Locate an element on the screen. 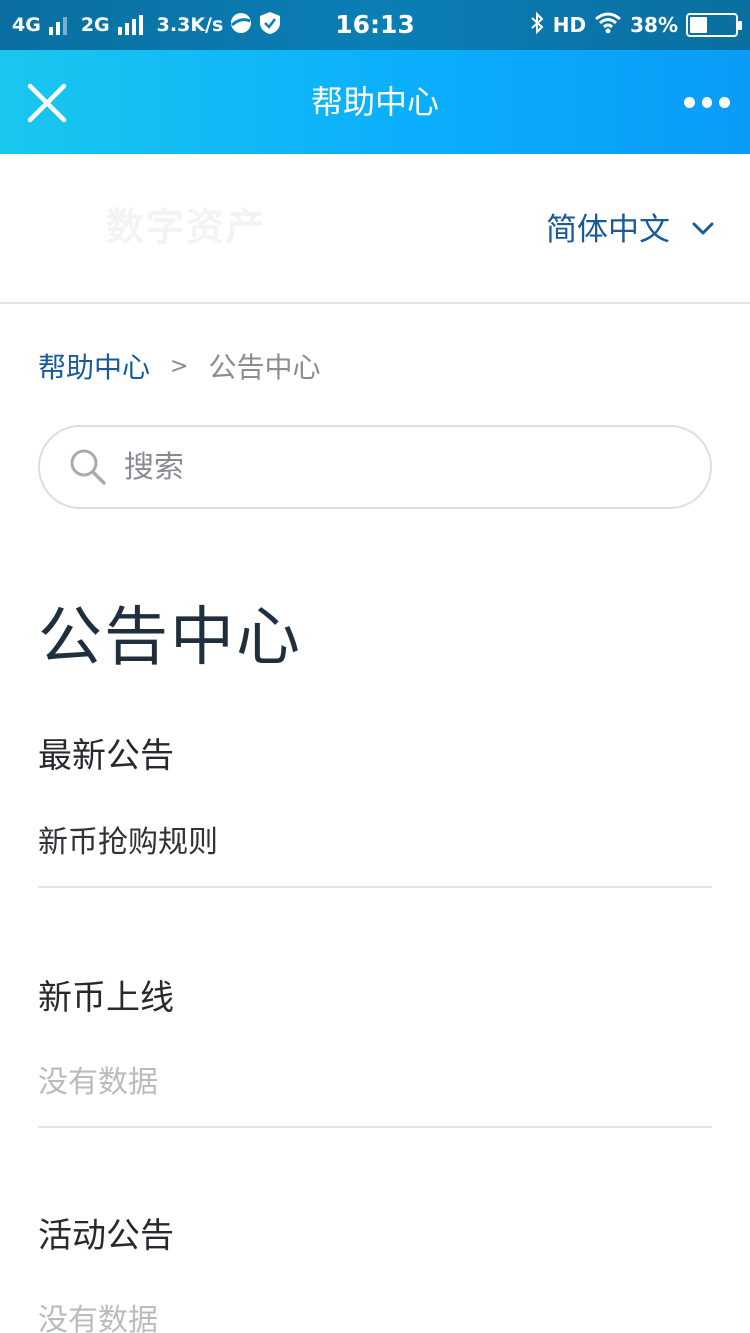 The image size is (750, 1333). section-title: 最新公告 is located at coordinates (375, 752).